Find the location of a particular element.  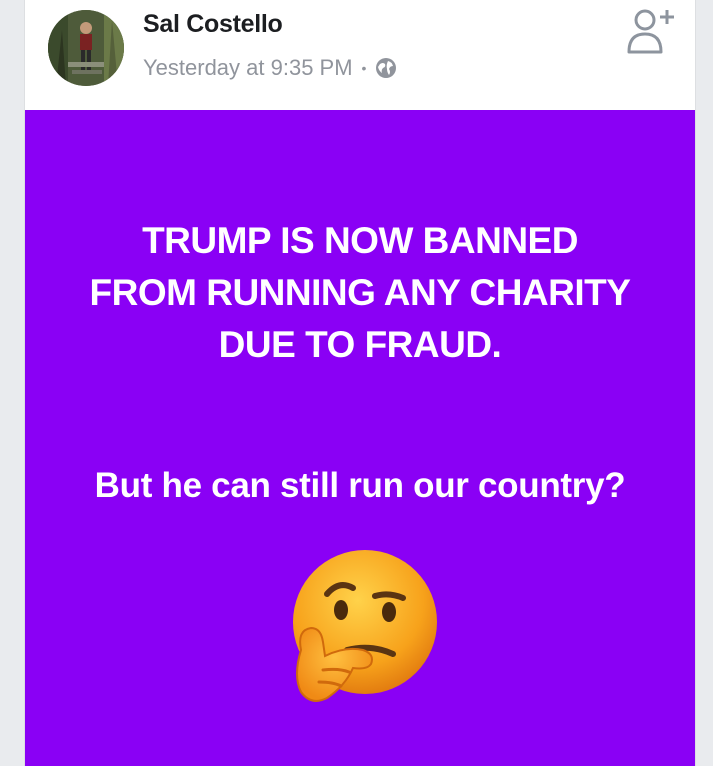

headline-line: TRUMP IS NOW BANNED is located at coordinates (360, 240).